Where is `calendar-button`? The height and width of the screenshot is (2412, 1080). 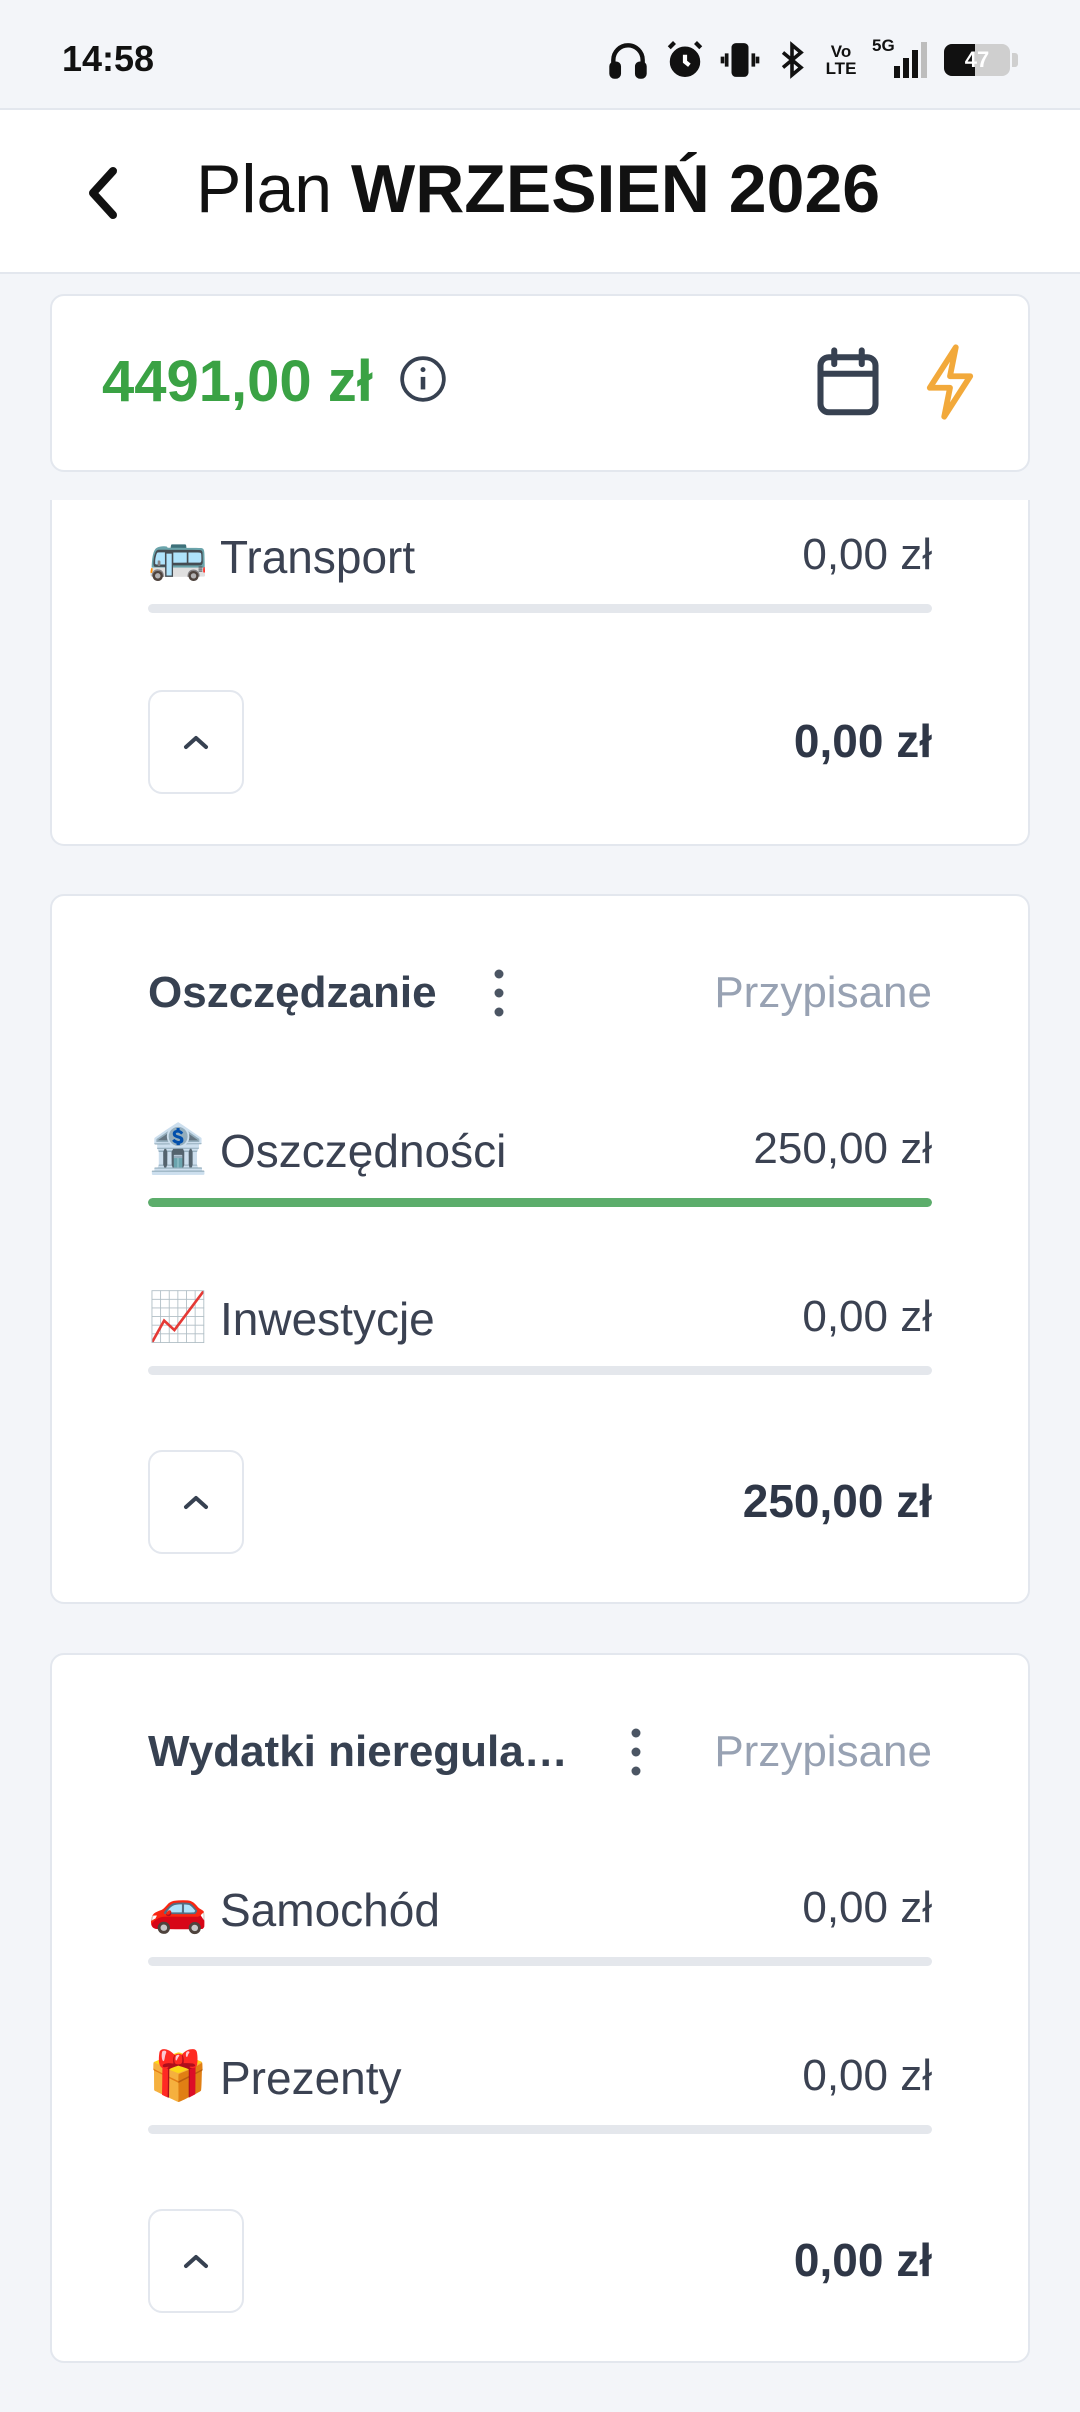 calendar-button is located at coordinates (848, 382).